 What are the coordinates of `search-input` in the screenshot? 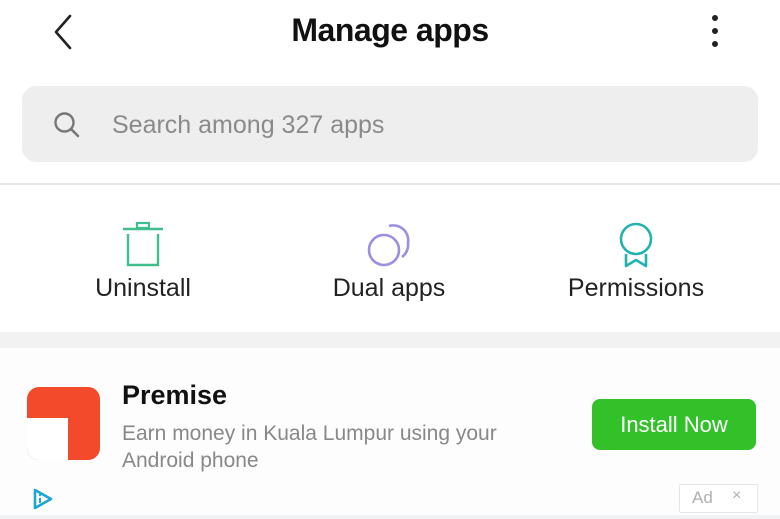 It's located at (422, 125).